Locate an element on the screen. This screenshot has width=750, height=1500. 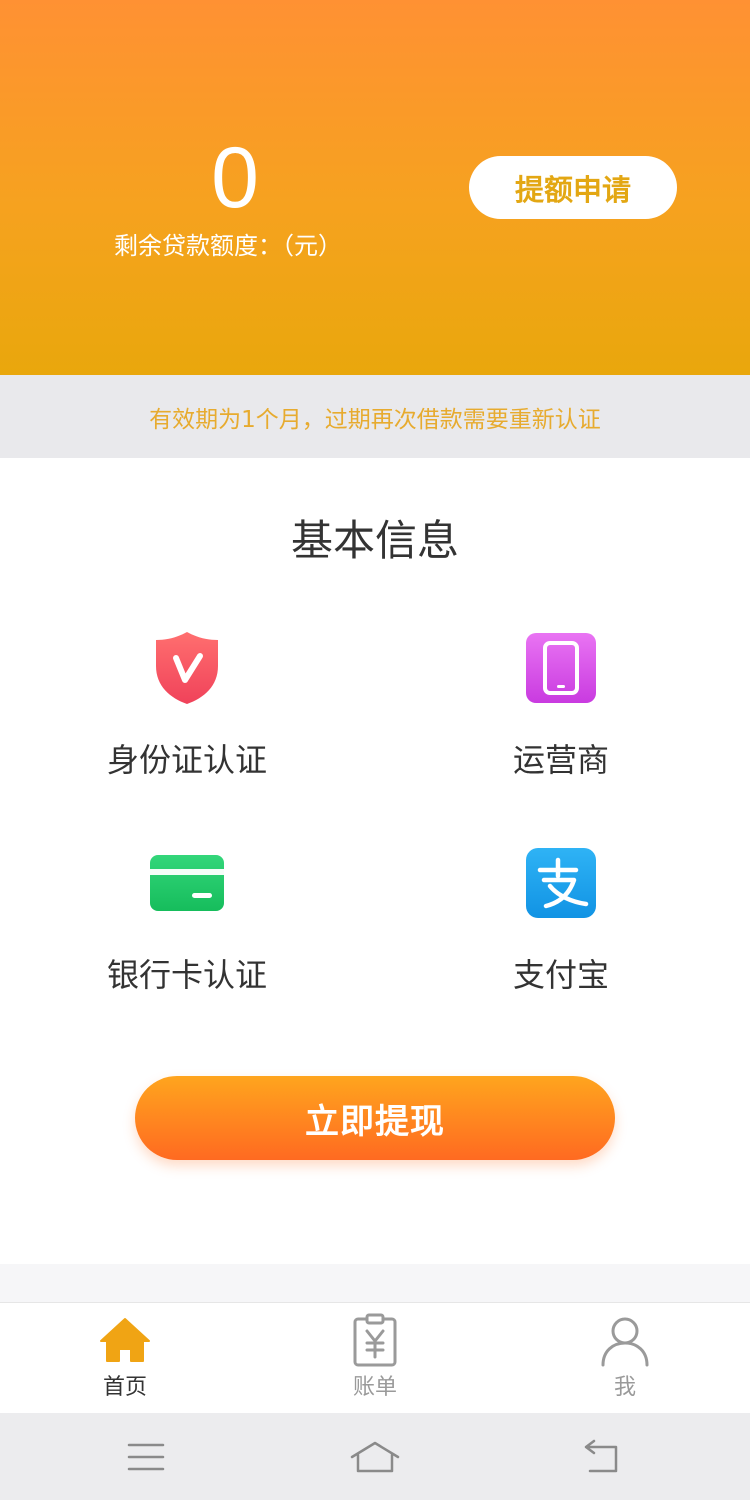
alipay-icon is located at coordinates (561, 883).